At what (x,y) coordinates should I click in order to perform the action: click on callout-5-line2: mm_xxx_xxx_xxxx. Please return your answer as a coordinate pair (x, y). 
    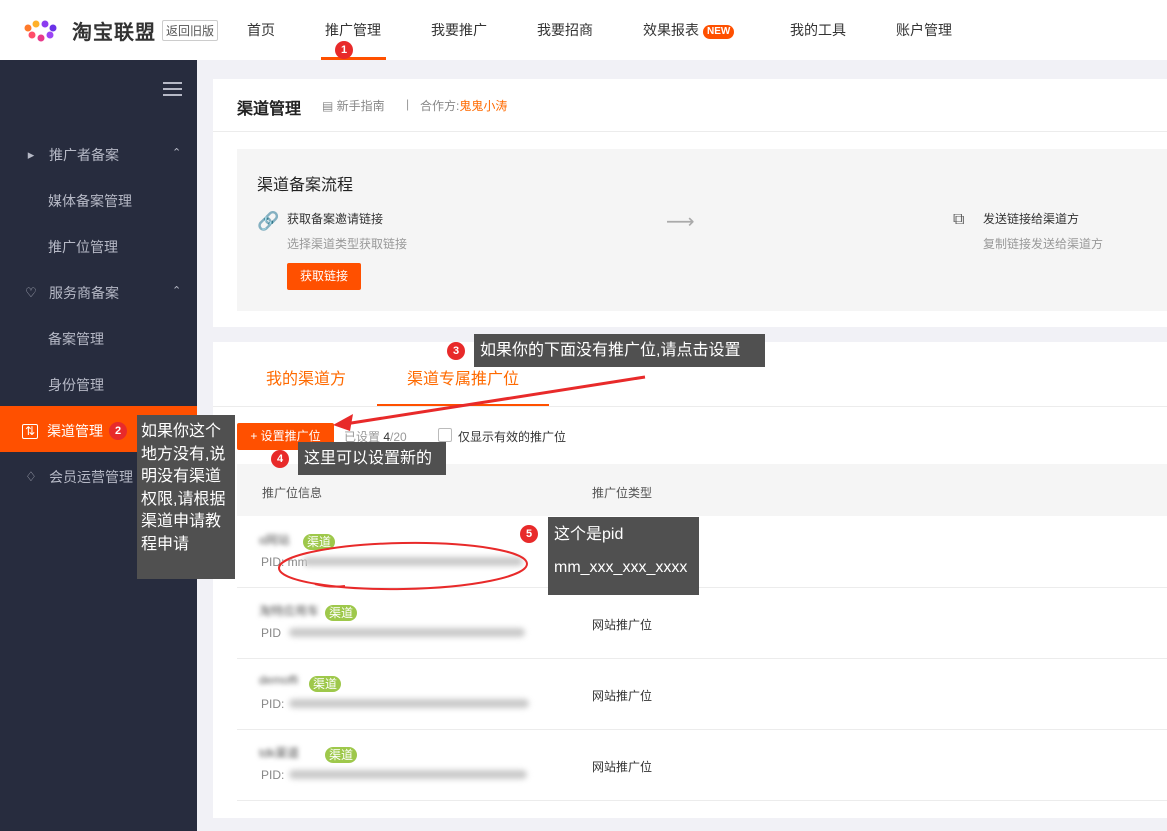
    Looking at the image, I should click on (621, 567).